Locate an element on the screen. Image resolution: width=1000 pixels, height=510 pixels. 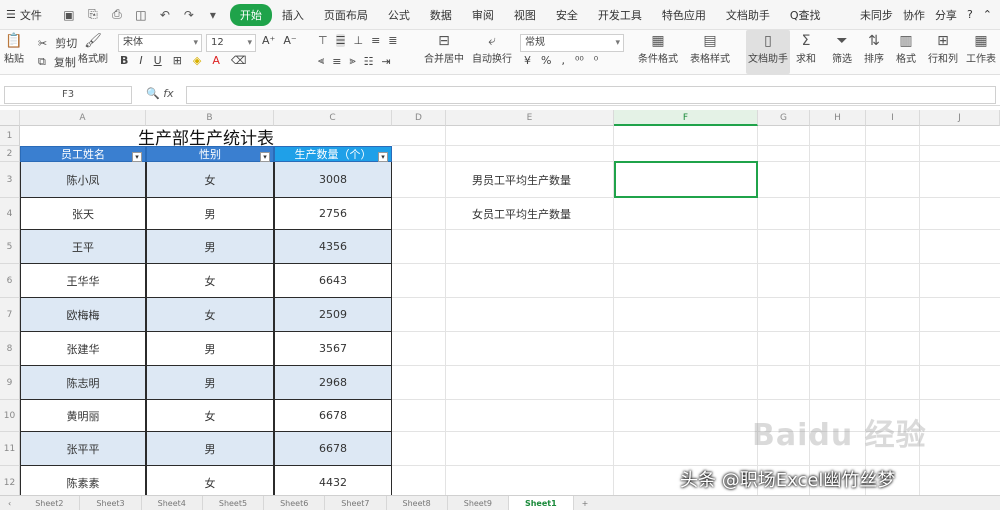
tab-1: 插入 is located at coordinates (293, 15).